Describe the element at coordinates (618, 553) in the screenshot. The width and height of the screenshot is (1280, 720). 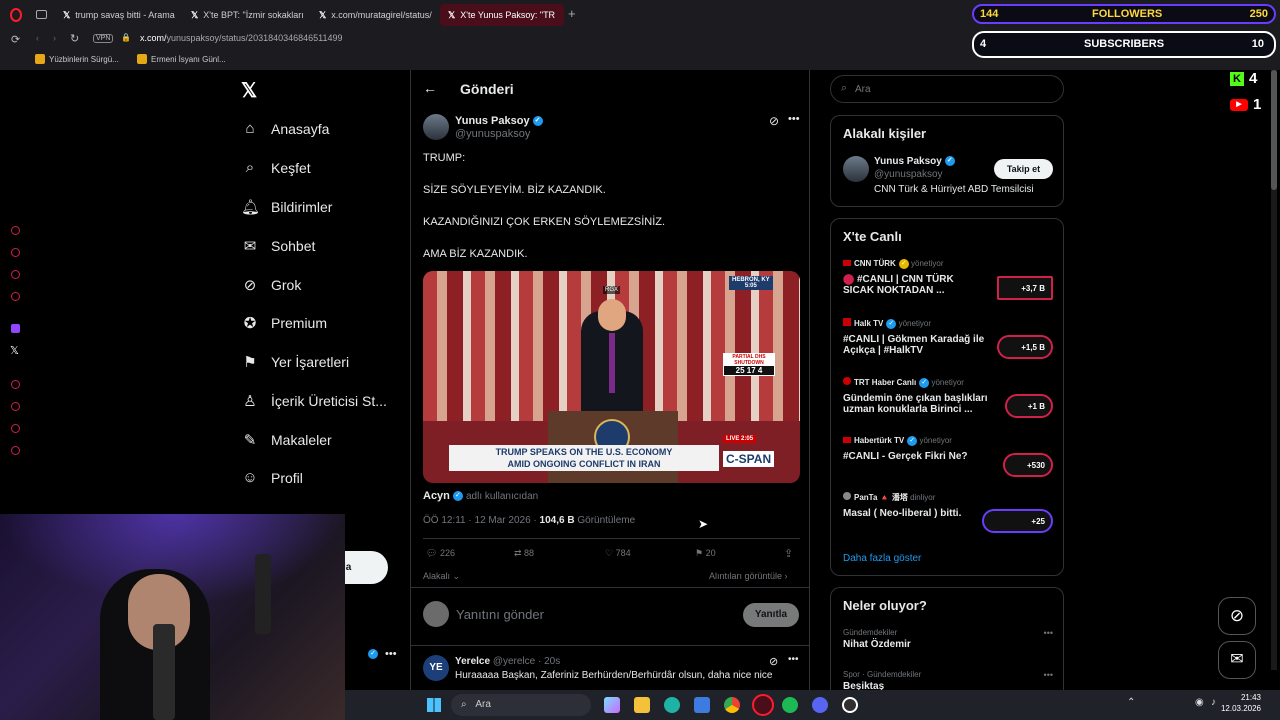
I see `like-action: ♡ 784` at that location.